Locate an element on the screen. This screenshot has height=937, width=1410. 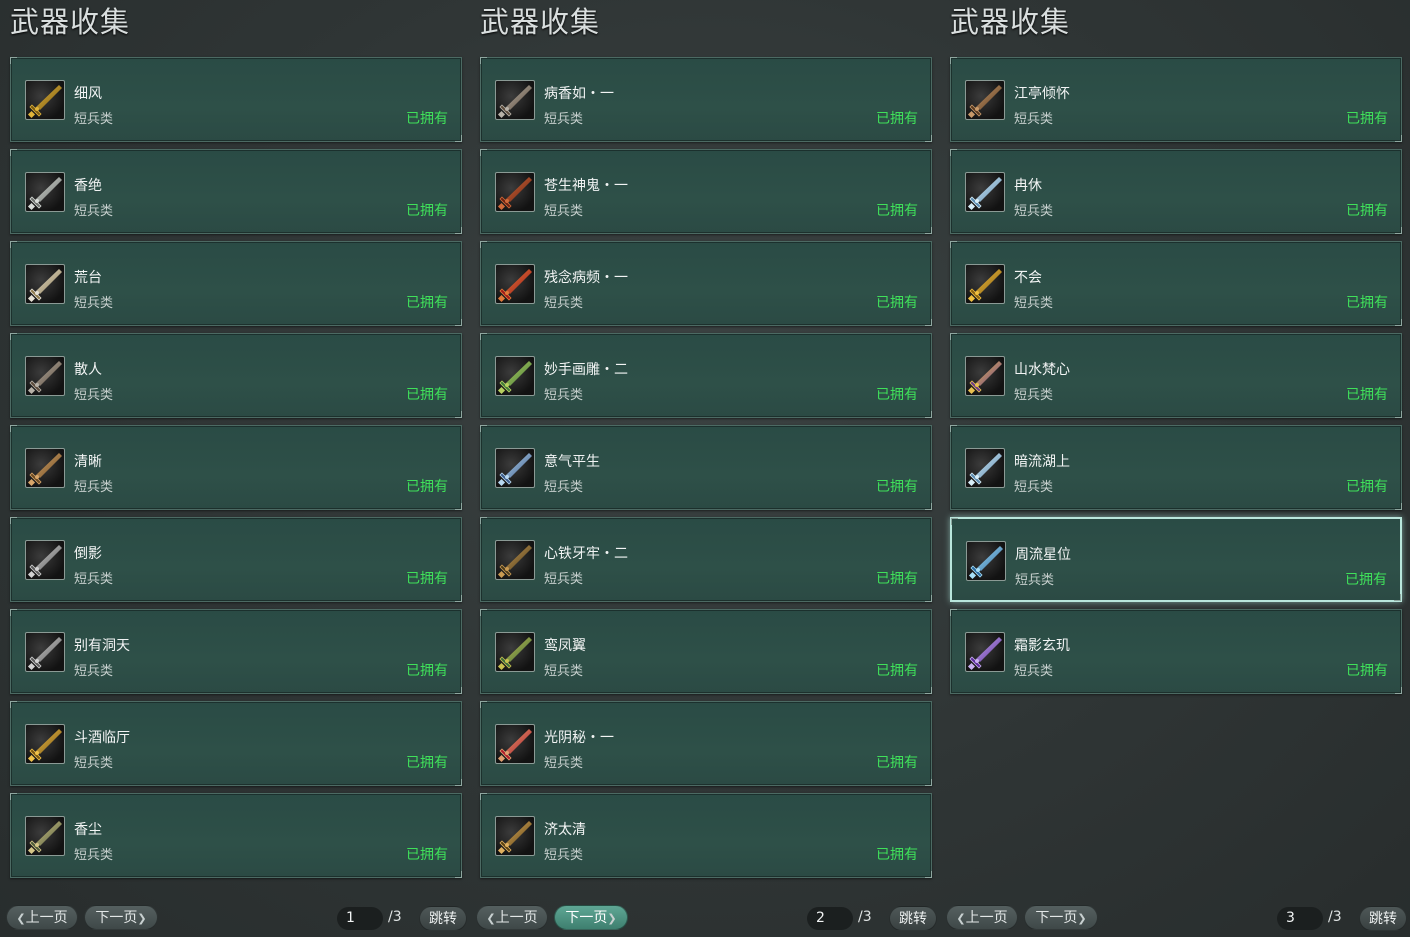
weapon-card: 济太清 短兵类 已拥有 is located at coordinates (706, 835).